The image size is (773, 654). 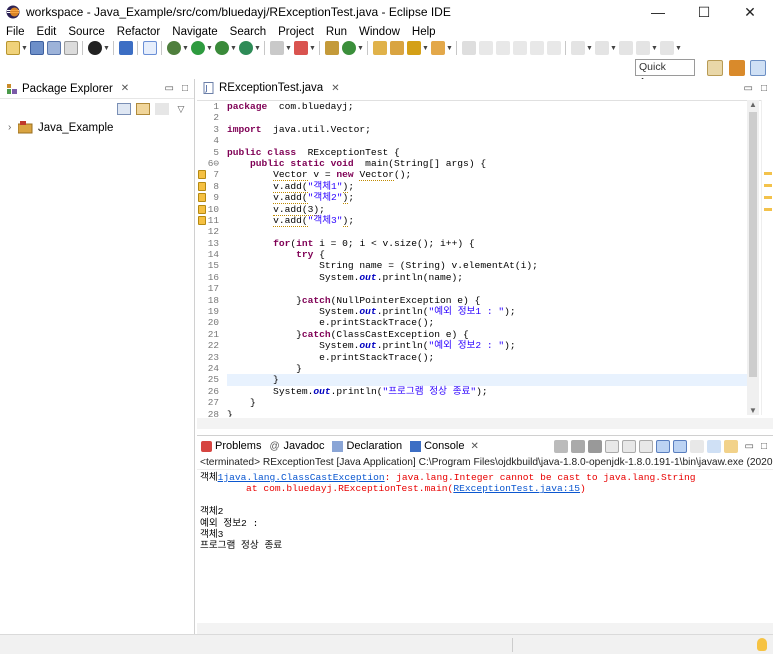 What do you see at coordinates (67, 89) in the screenshot?
I see `tab-package-explorer: Package Explorer ✕` at bounding box center [67, 89].